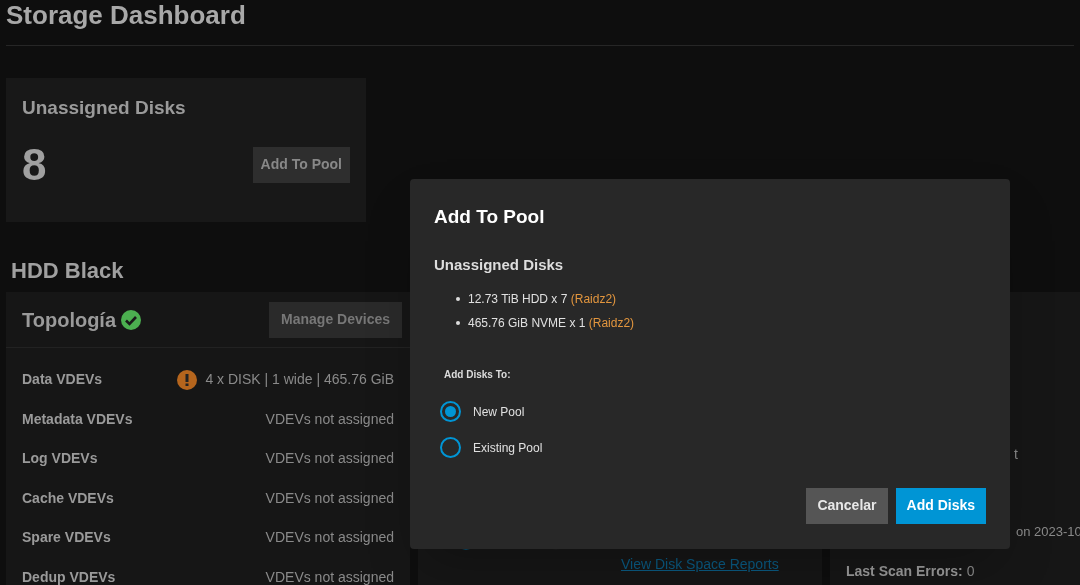 This screenshot has width=1080, height=585. Describe the element at coordinates (700, 564) in the screenshot. I see `disk-reports-link: View Disk Space Reports` at that location.